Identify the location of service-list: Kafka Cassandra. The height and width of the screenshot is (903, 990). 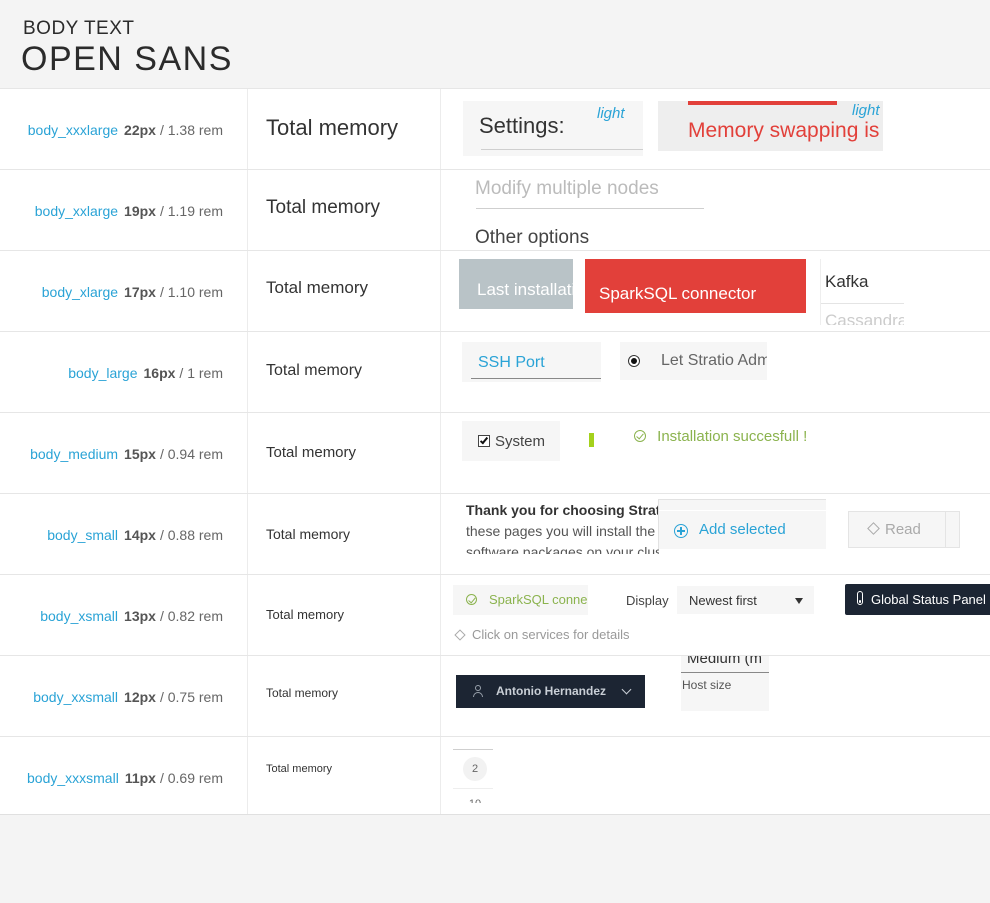
(862, 292).